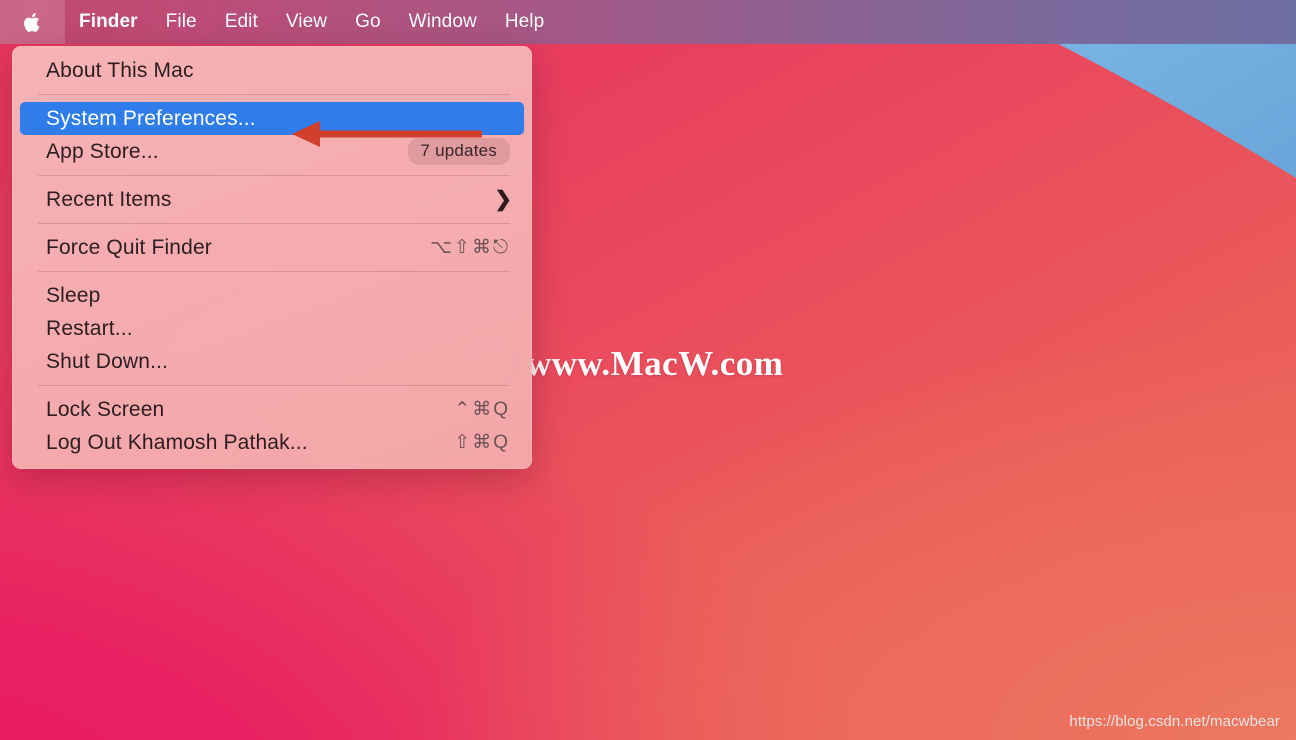  I want to click on apple-logo-icon, so click(32, 22).